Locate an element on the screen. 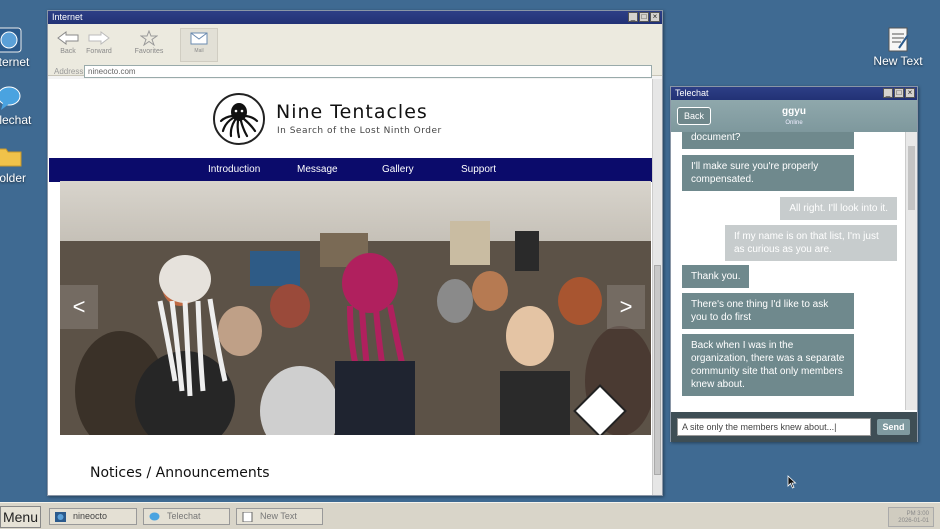 The width and height of the screenshot is (940, 529). back-arrow-icon is located at coordinates (68, 38).